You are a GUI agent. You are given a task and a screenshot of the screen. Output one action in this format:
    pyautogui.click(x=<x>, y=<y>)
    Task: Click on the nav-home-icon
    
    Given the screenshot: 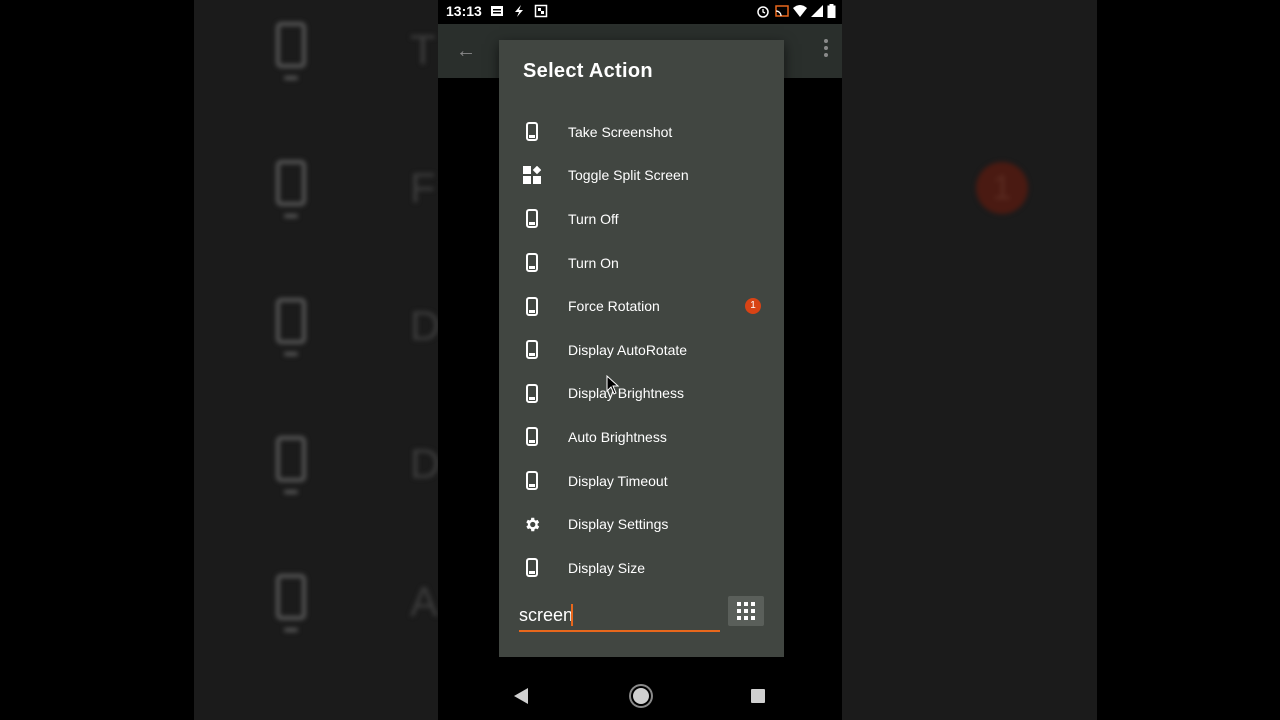 What is the action you would take?
    pyautogui.click(x=641, y=696)
    